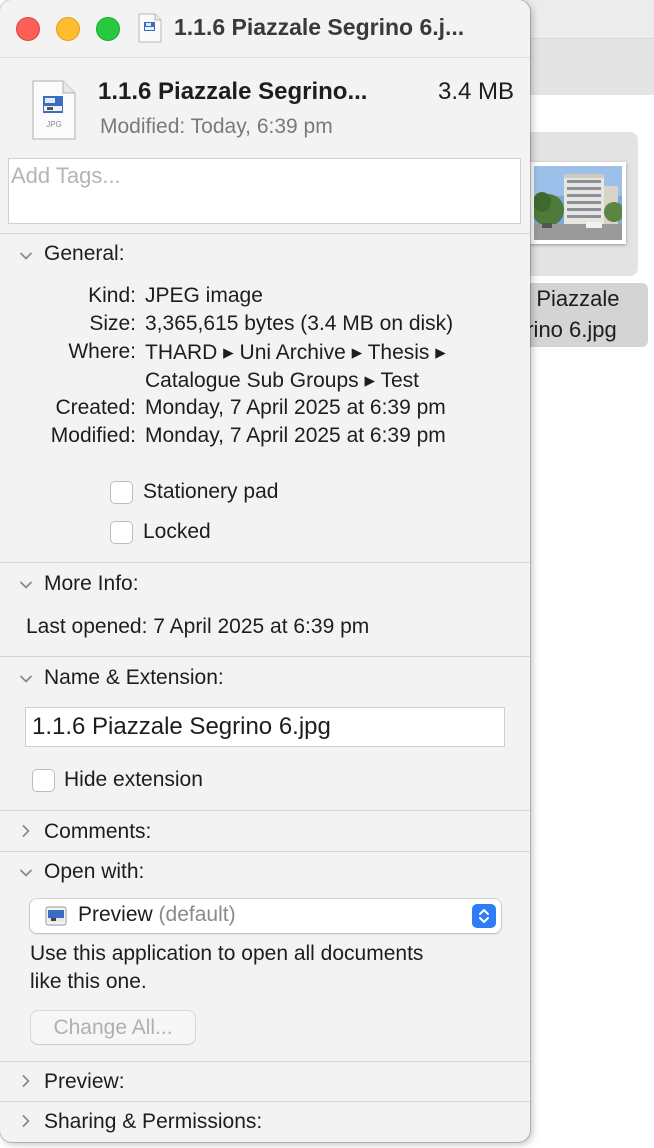 The height and width of the screenshot is (1148, 654). I want to click on section-more-info-header: More Info:, so click(265, 585).